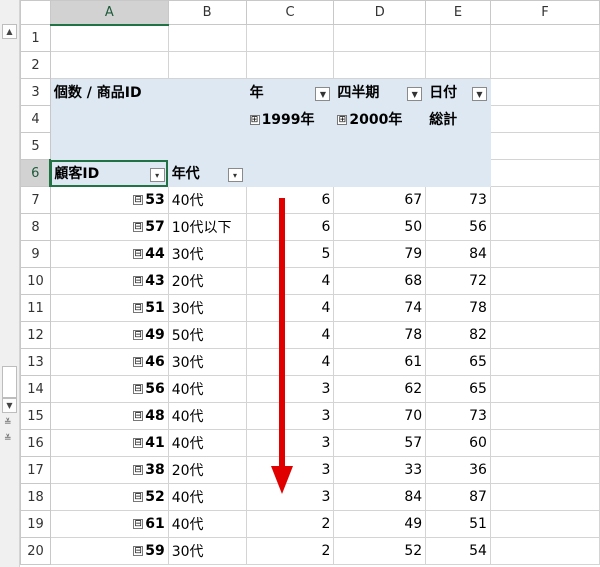 This screenshot has width=600, height=567. Describe the element at coordinates (458, 524) in the screenshot. I see `grand-total-cell: 51` at that location.